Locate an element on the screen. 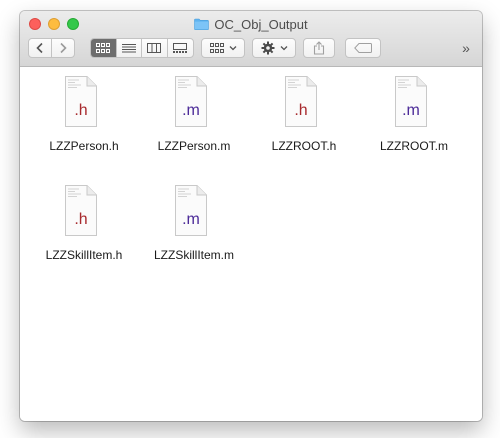 This screenshot has width=500, height=438. chevron-left-icon is located at coordinates (39, 48).